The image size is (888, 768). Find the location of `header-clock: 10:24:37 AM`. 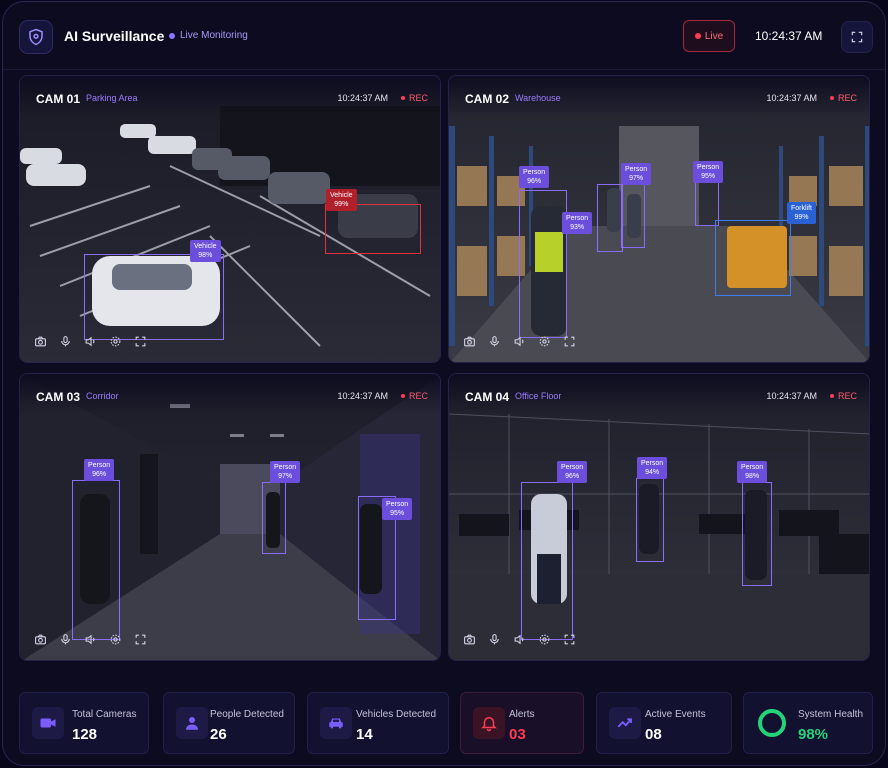

header-clock: 10:24:37 AM is located at coordinates (789, 36).